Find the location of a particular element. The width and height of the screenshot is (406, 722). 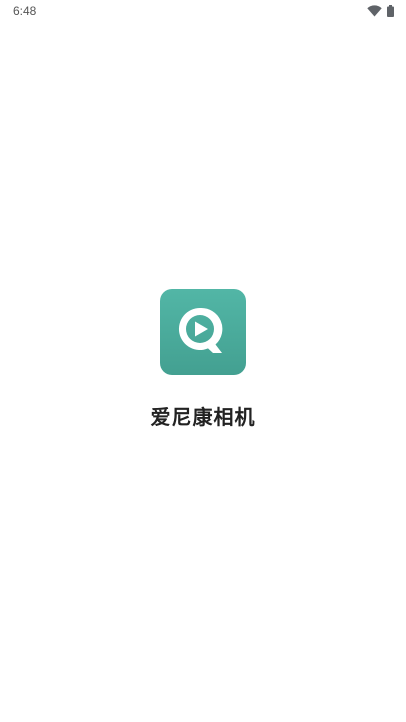

app-name: 爱尼康相机 is located at coordinates (203, 417).